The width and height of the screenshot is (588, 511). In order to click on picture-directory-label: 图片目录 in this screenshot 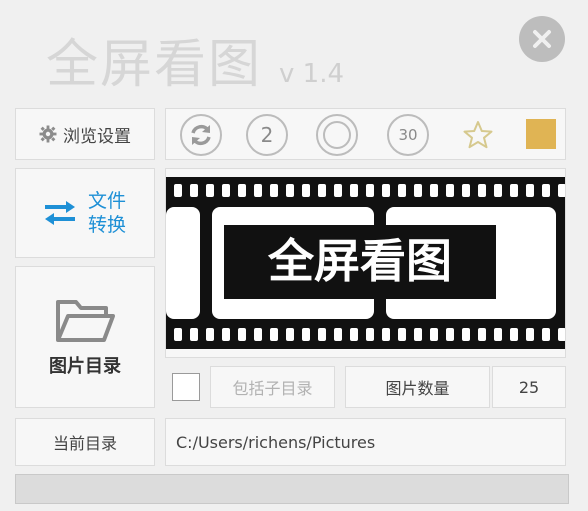, I will do `click(85, 366)`.